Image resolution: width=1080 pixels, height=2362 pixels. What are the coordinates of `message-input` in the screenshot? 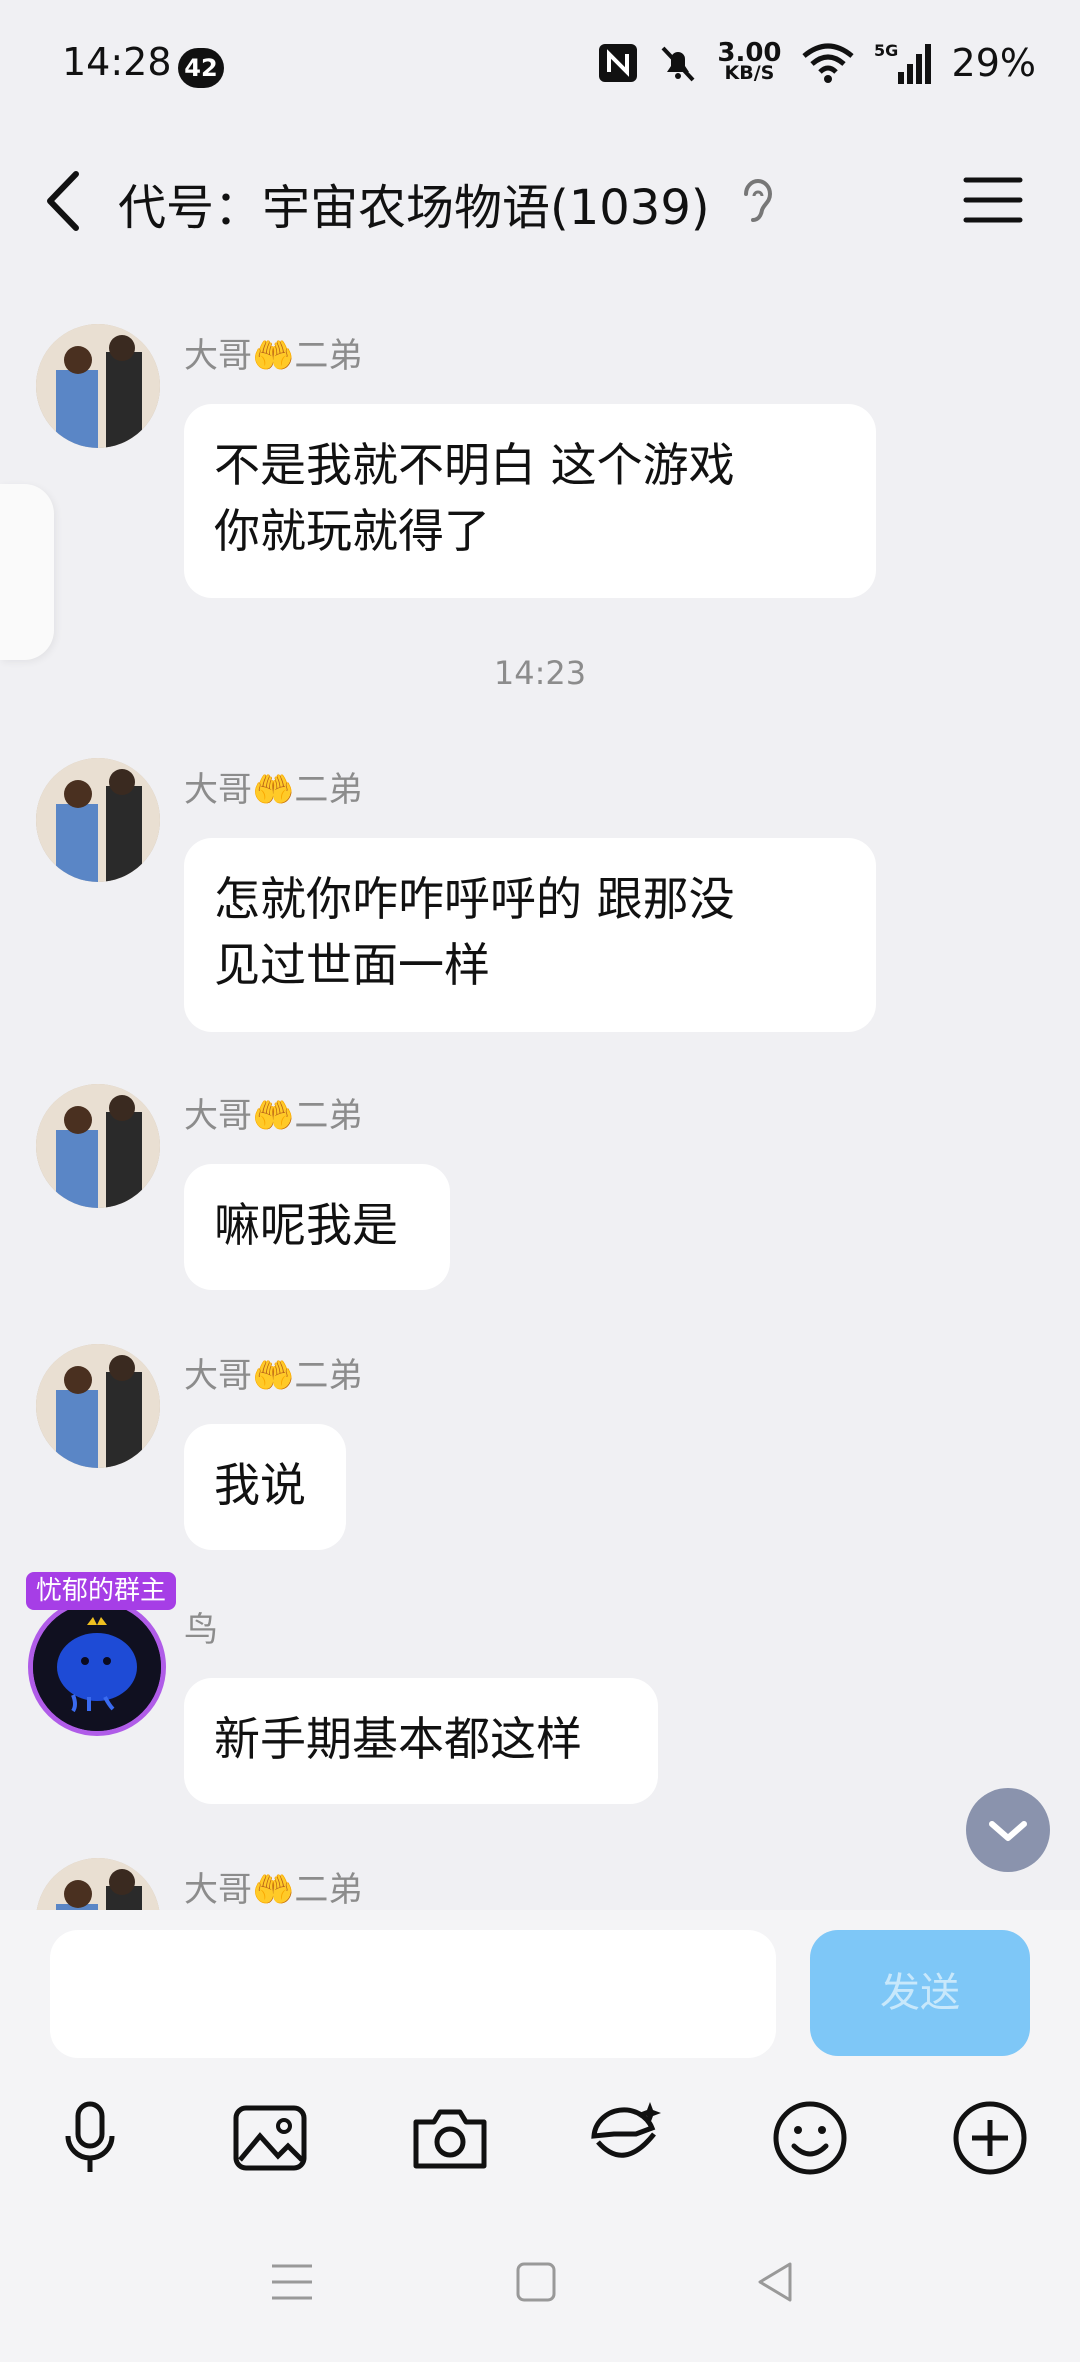 It's located at (413, 1994).